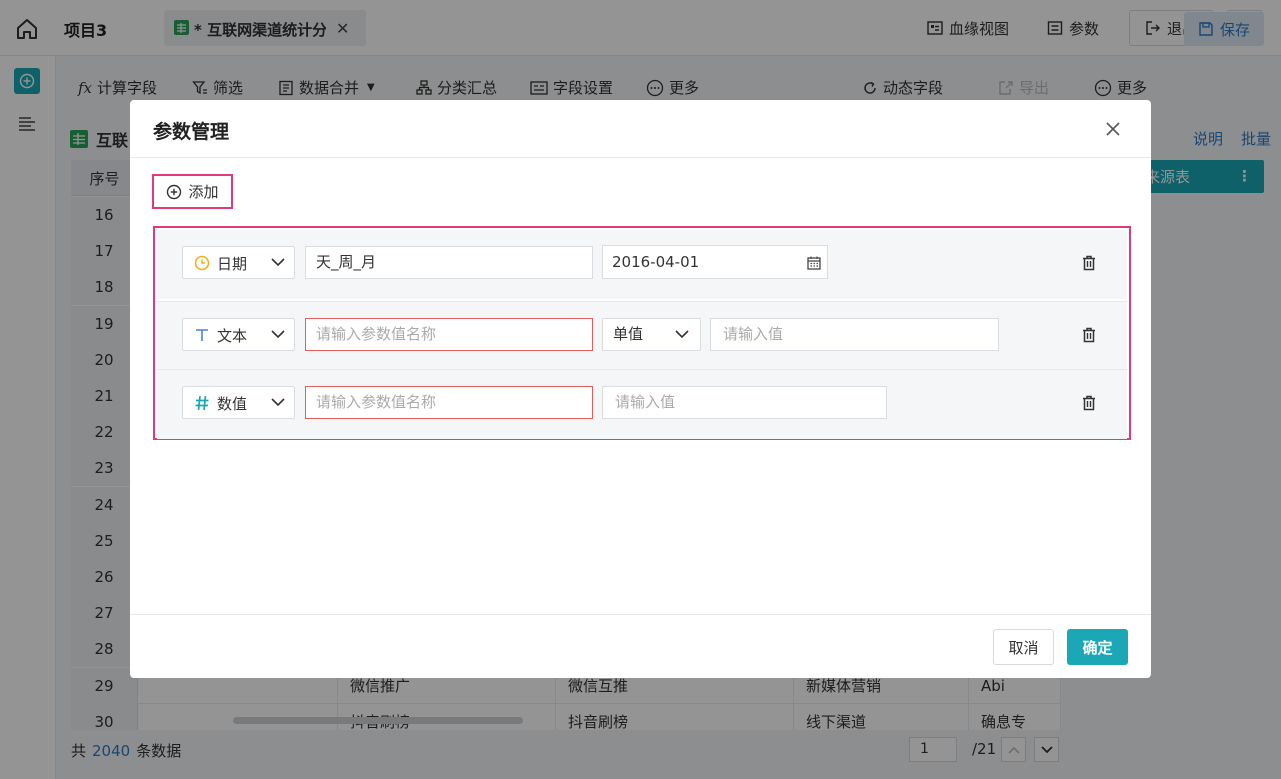  Describe the element at coordinates (232, 336) in the screenshot. I see `param-type-label: 文本` at that location.